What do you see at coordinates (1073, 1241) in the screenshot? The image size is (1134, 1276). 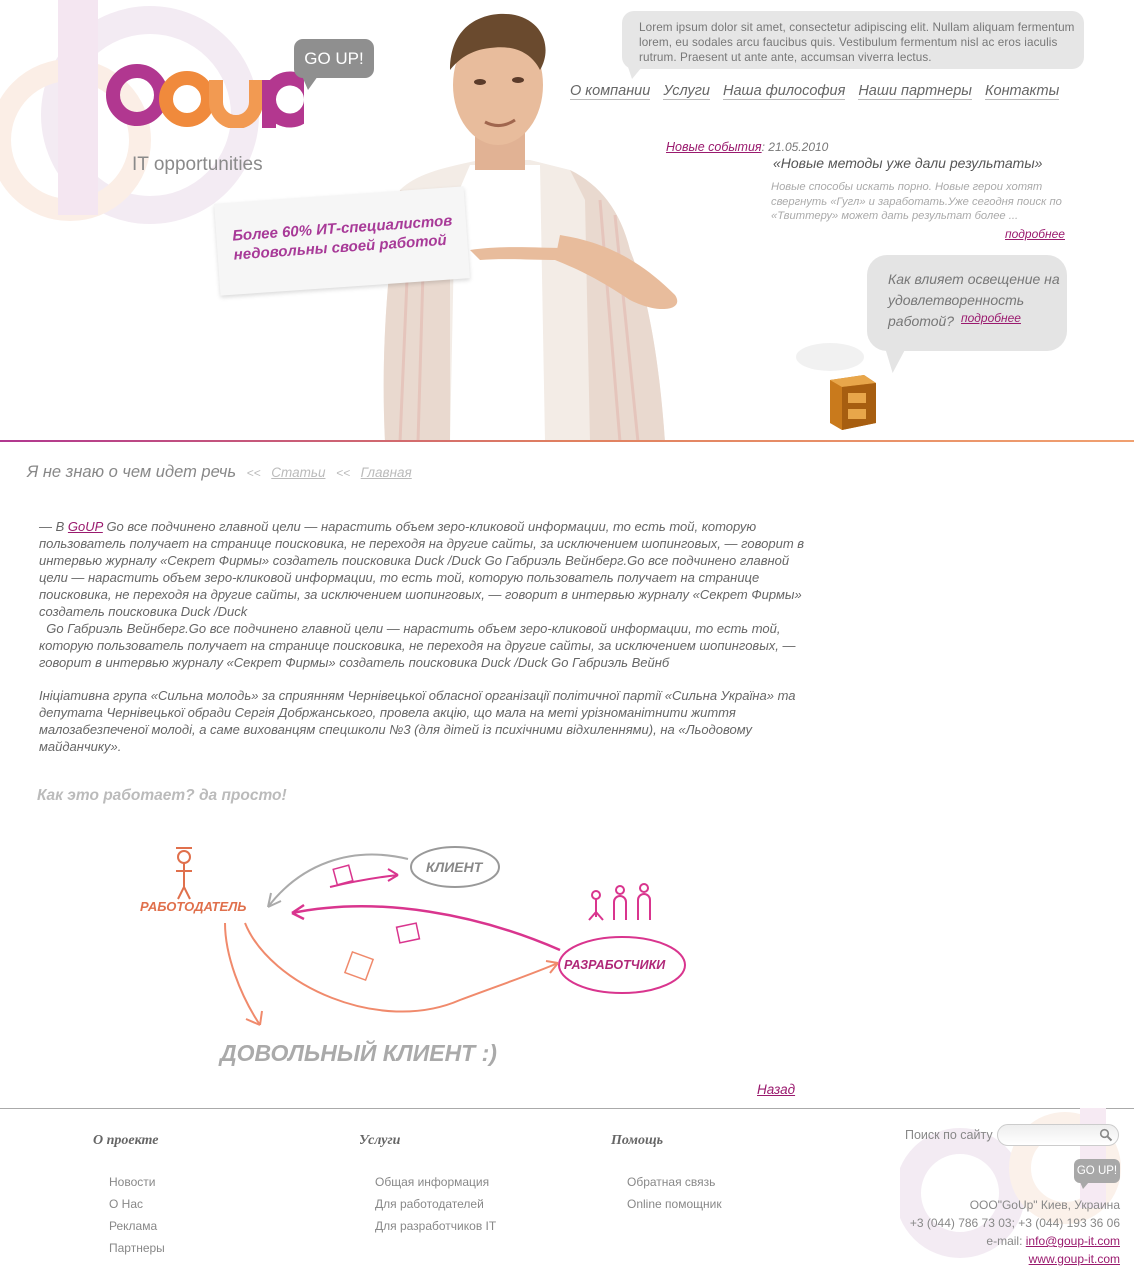 I see `footer-email-link: info@goup-it.com` at bounding box center [1073, 1241].